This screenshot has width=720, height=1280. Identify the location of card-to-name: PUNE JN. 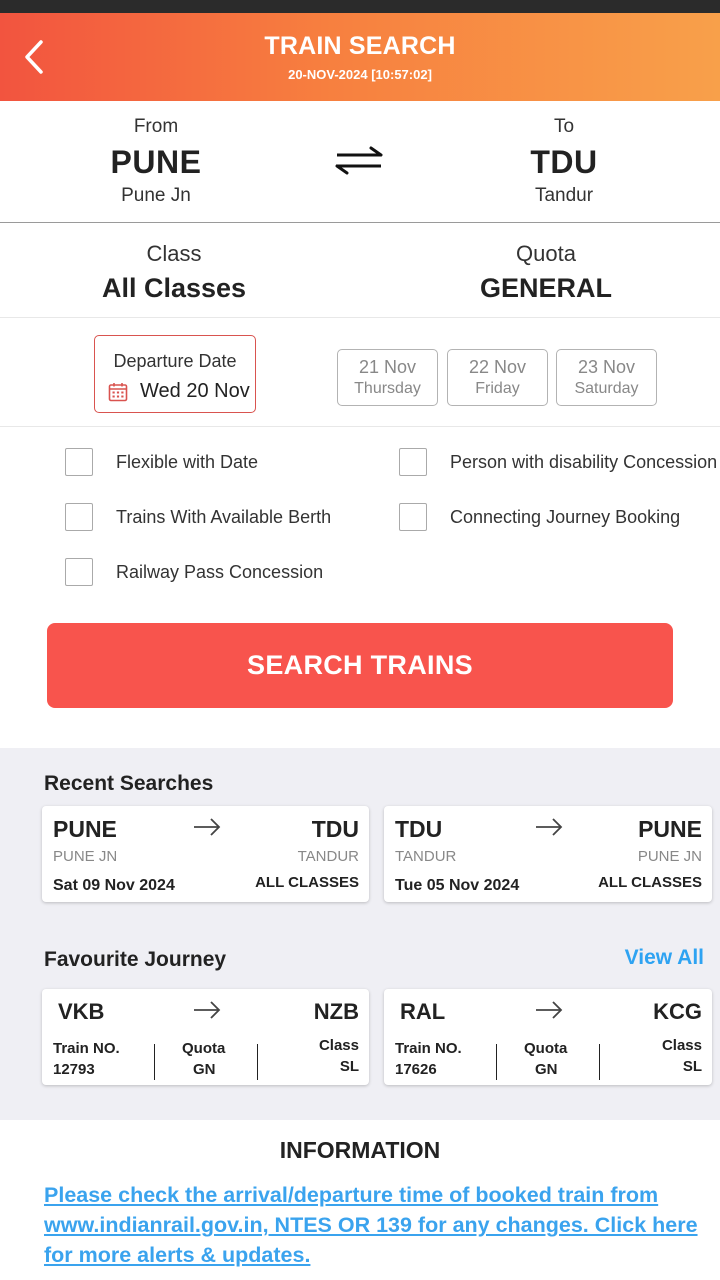
(669, 856).